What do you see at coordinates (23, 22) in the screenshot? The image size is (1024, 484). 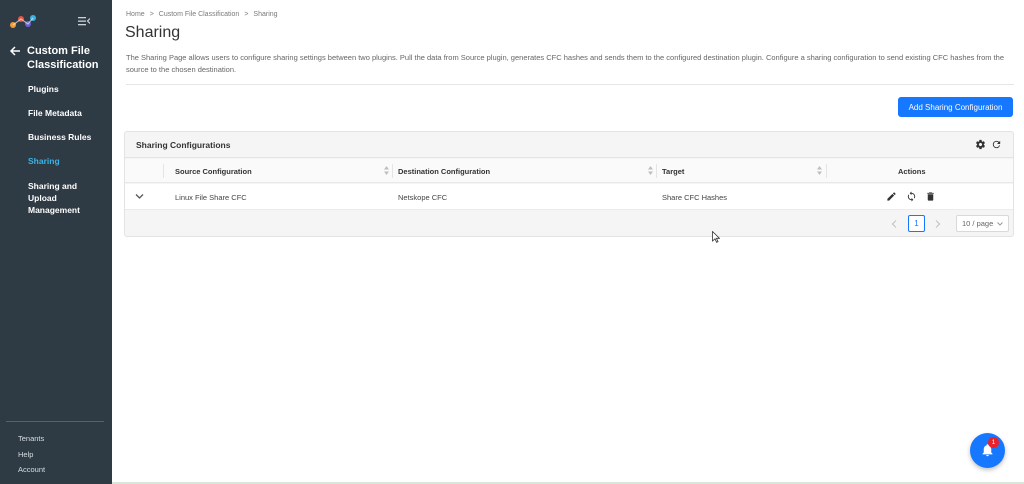 I see `logo-icon` at bounding box center [23, 22].